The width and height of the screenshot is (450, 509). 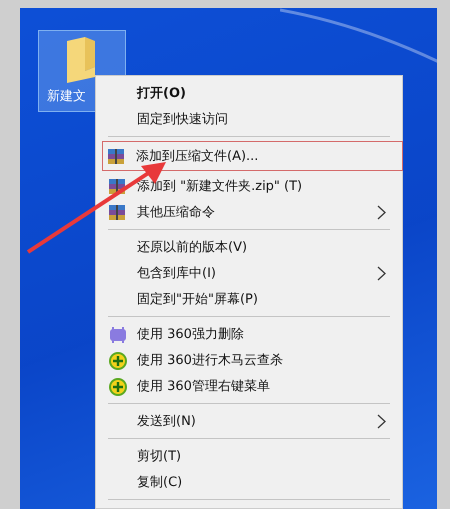 I want to click on folder-label: 新建文, so click(x=66, y=96).